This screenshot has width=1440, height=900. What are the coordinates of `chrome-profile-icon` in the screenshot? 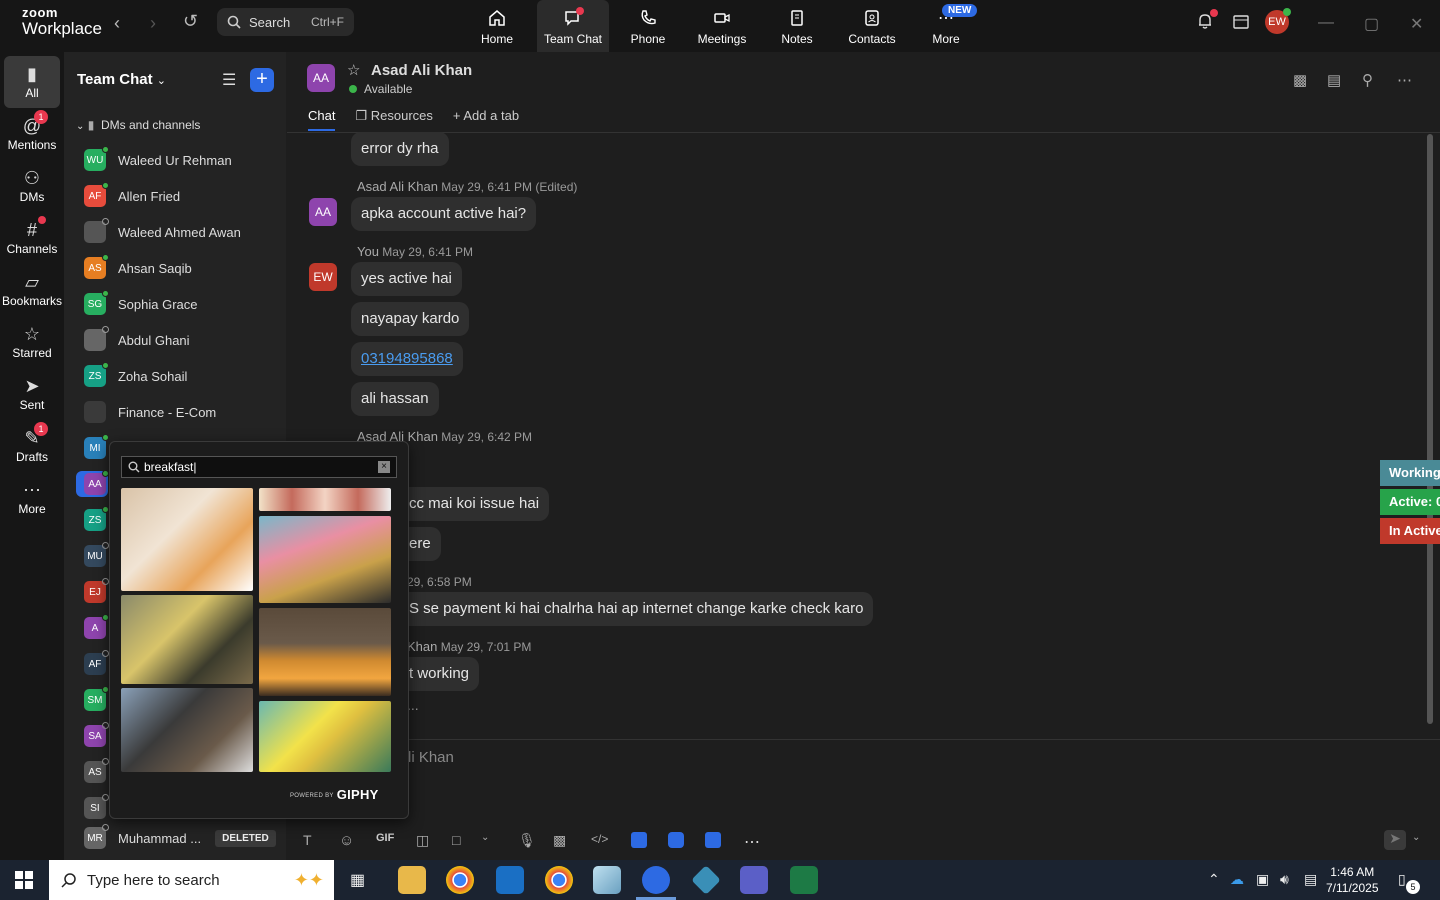 It's located at (559, 880).